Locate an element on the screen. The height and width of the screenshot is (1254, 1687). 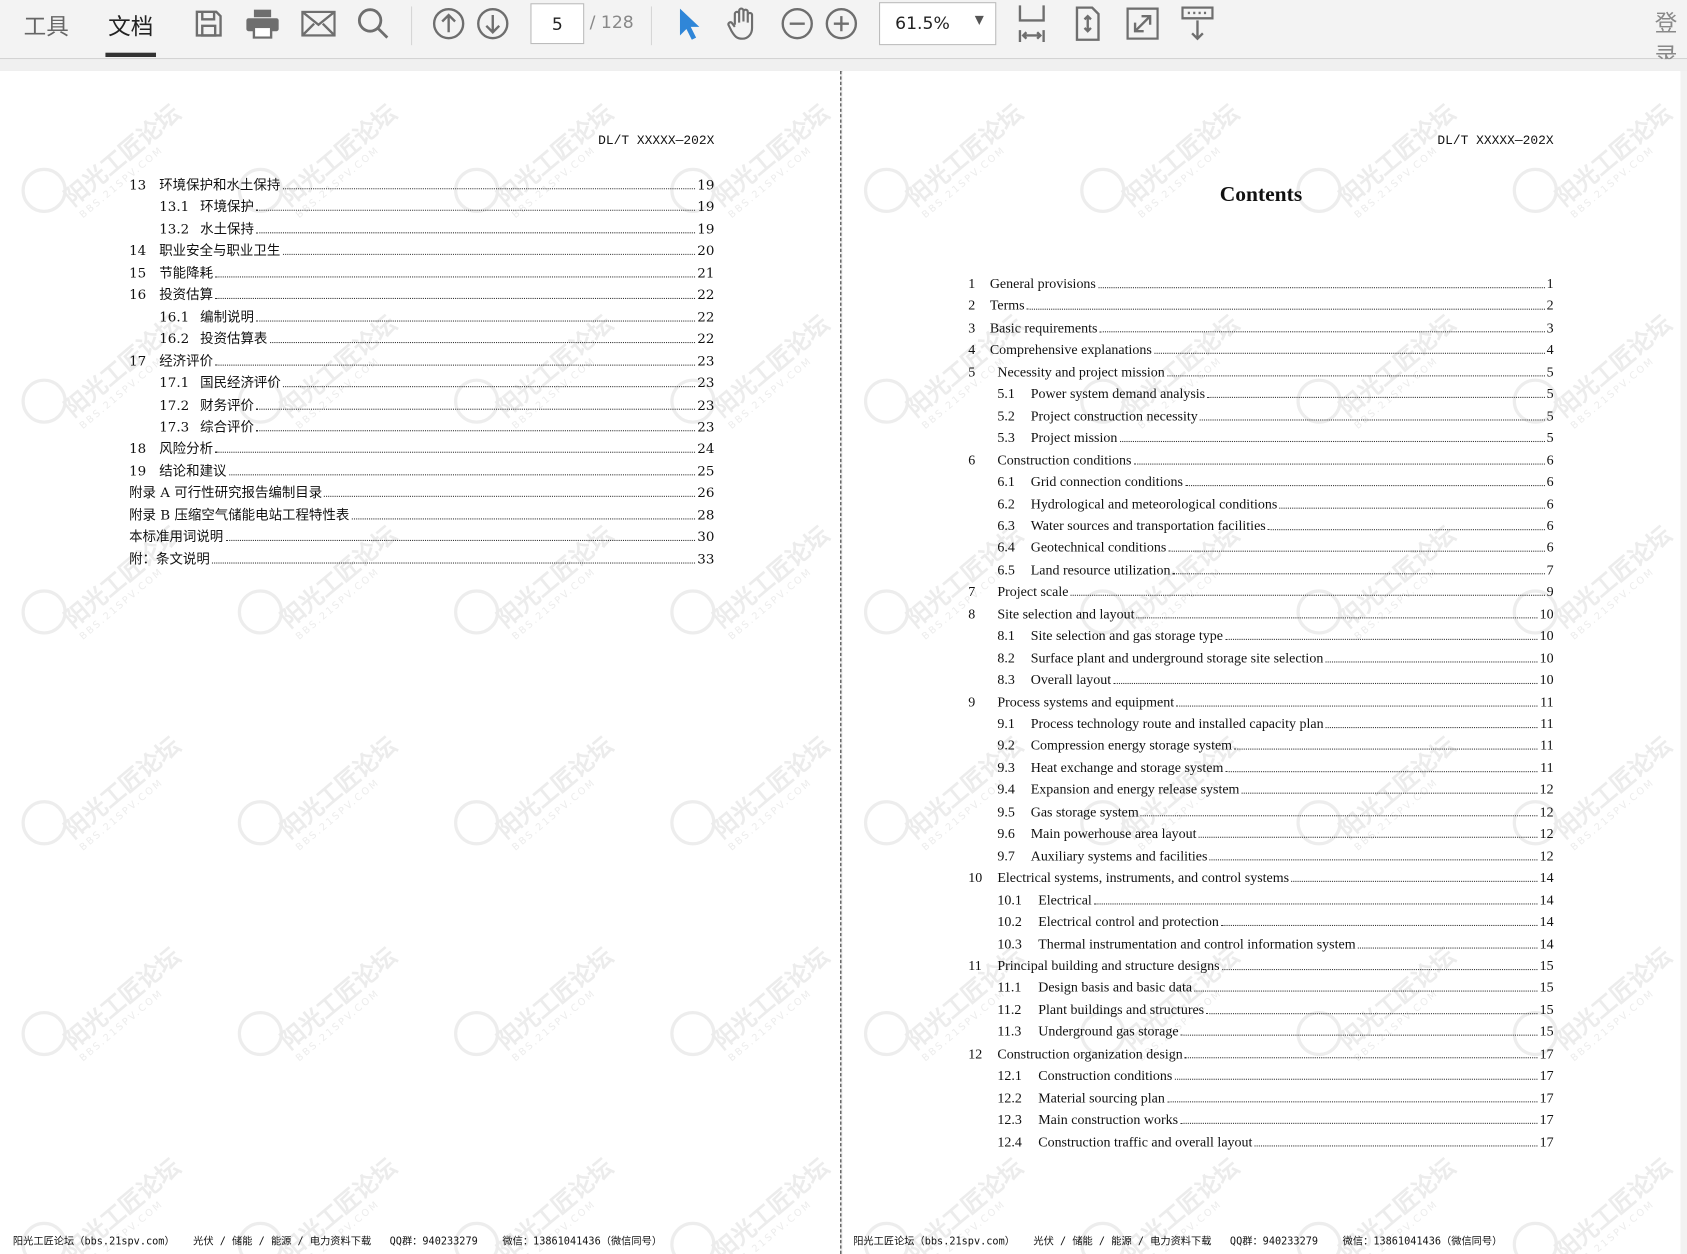
toc-entry: 19 结论和建议 25 is located at coordinates (357, 469).